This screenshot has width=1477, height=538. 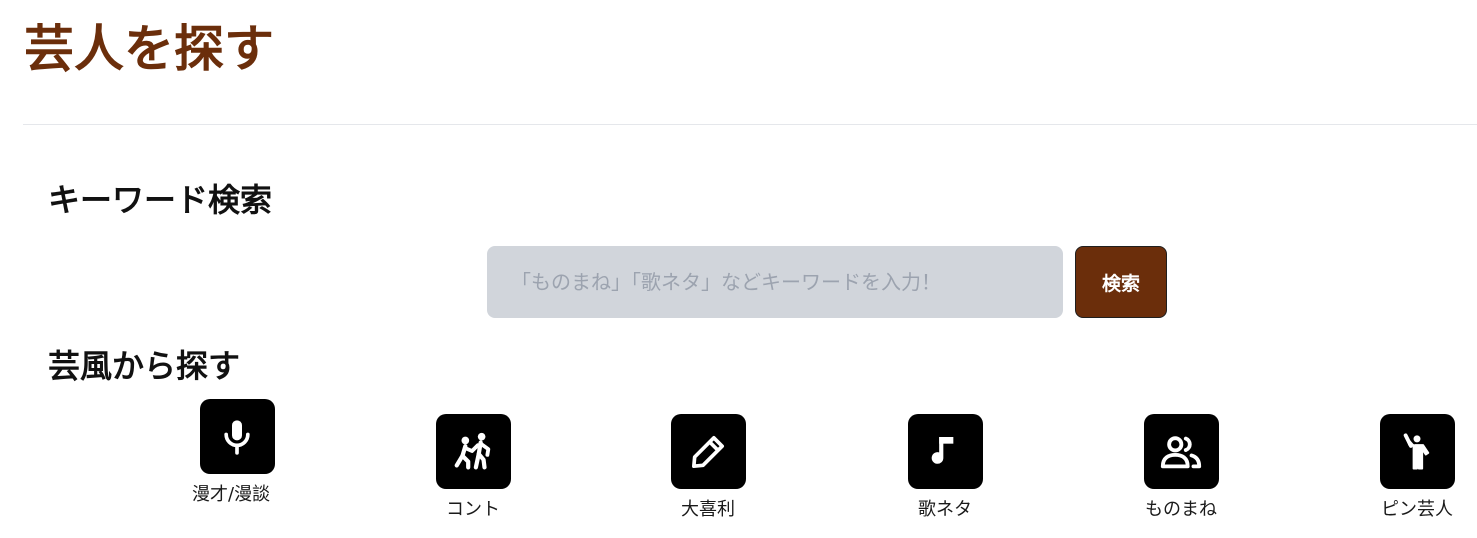 I want to click on genre-item-monomane: ものまね, so click(x=1181, y=468).